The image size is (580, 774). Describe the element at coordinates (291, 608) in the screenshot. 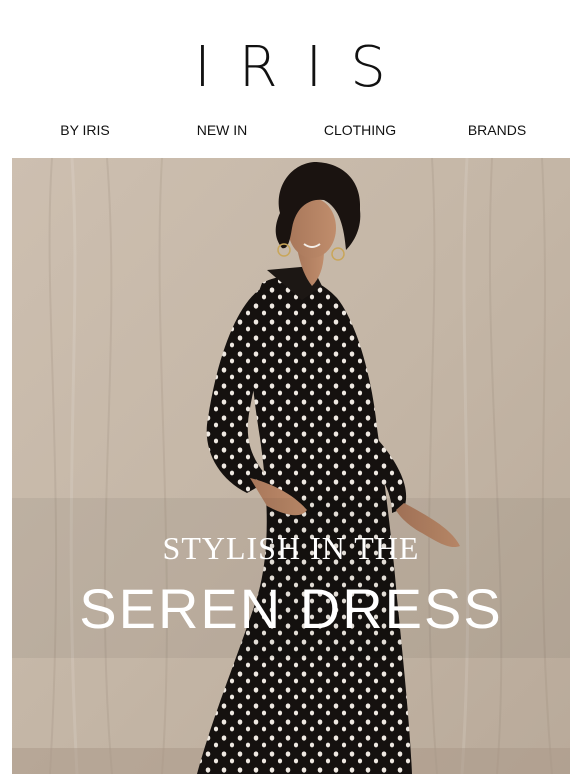

I see `hero-title: SEREN DRESS` at that location.